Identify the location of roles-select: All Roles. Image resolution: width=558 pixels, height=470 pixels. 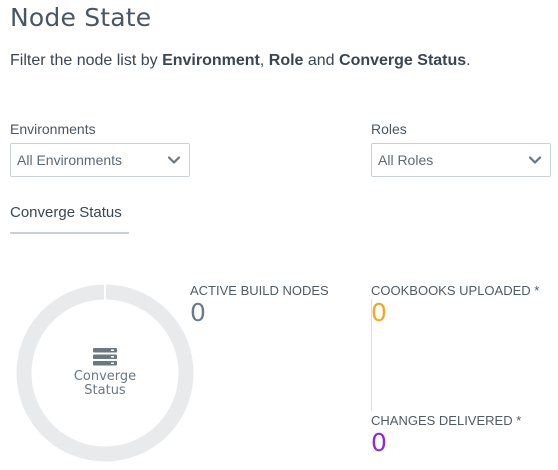
(461, 160).